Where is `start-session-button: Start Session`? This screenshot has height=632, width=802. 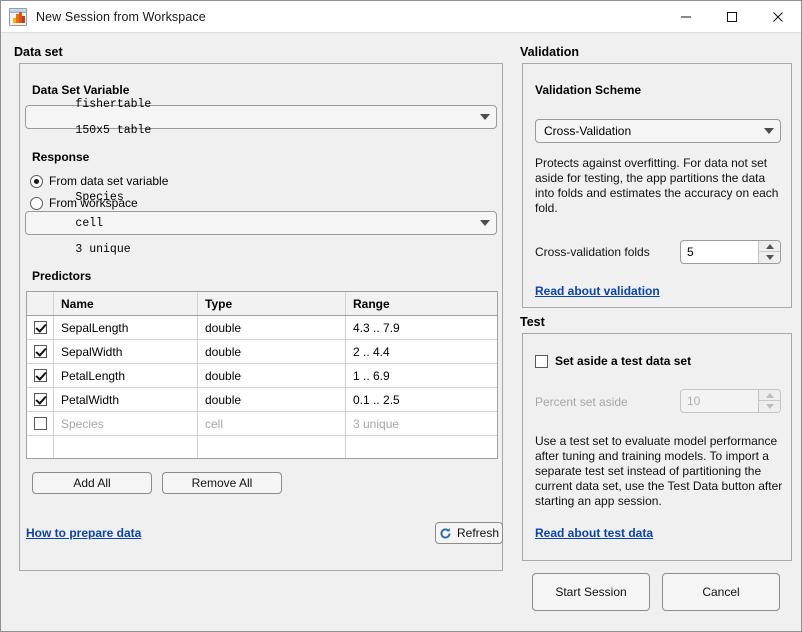 start-session-button: Start Session is located at coordinates (591, 592).